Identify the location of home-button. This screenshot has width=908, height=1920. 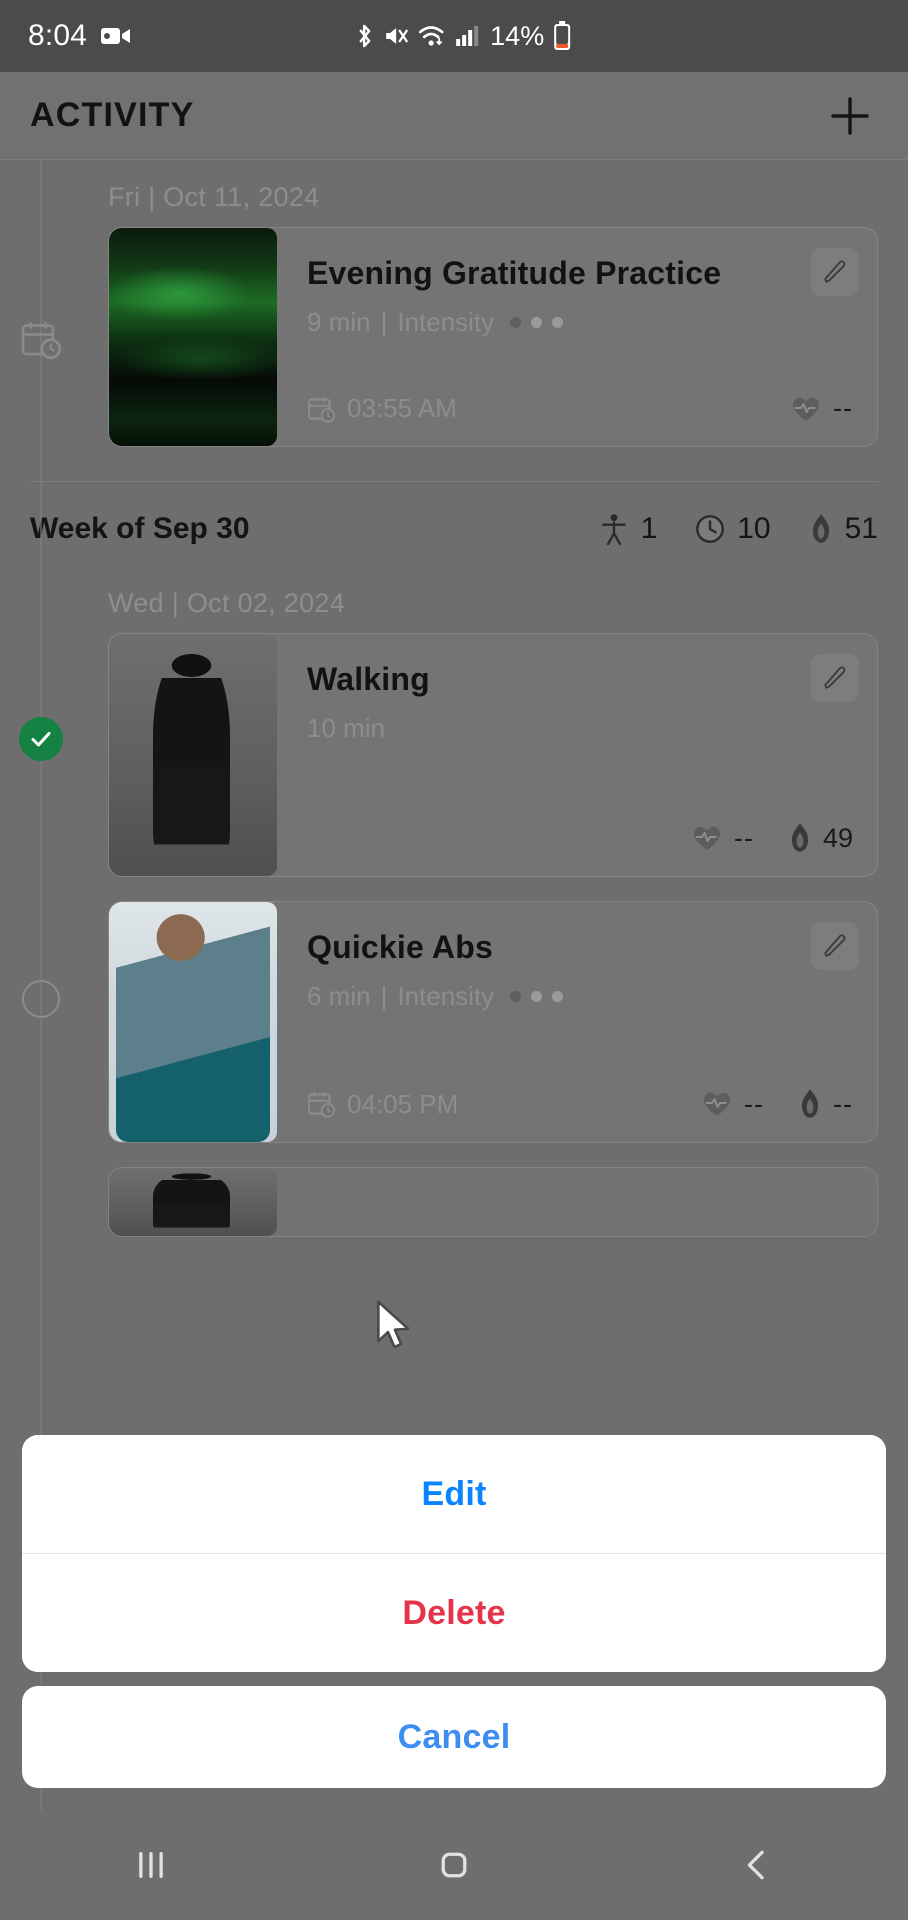
(454, 1865).